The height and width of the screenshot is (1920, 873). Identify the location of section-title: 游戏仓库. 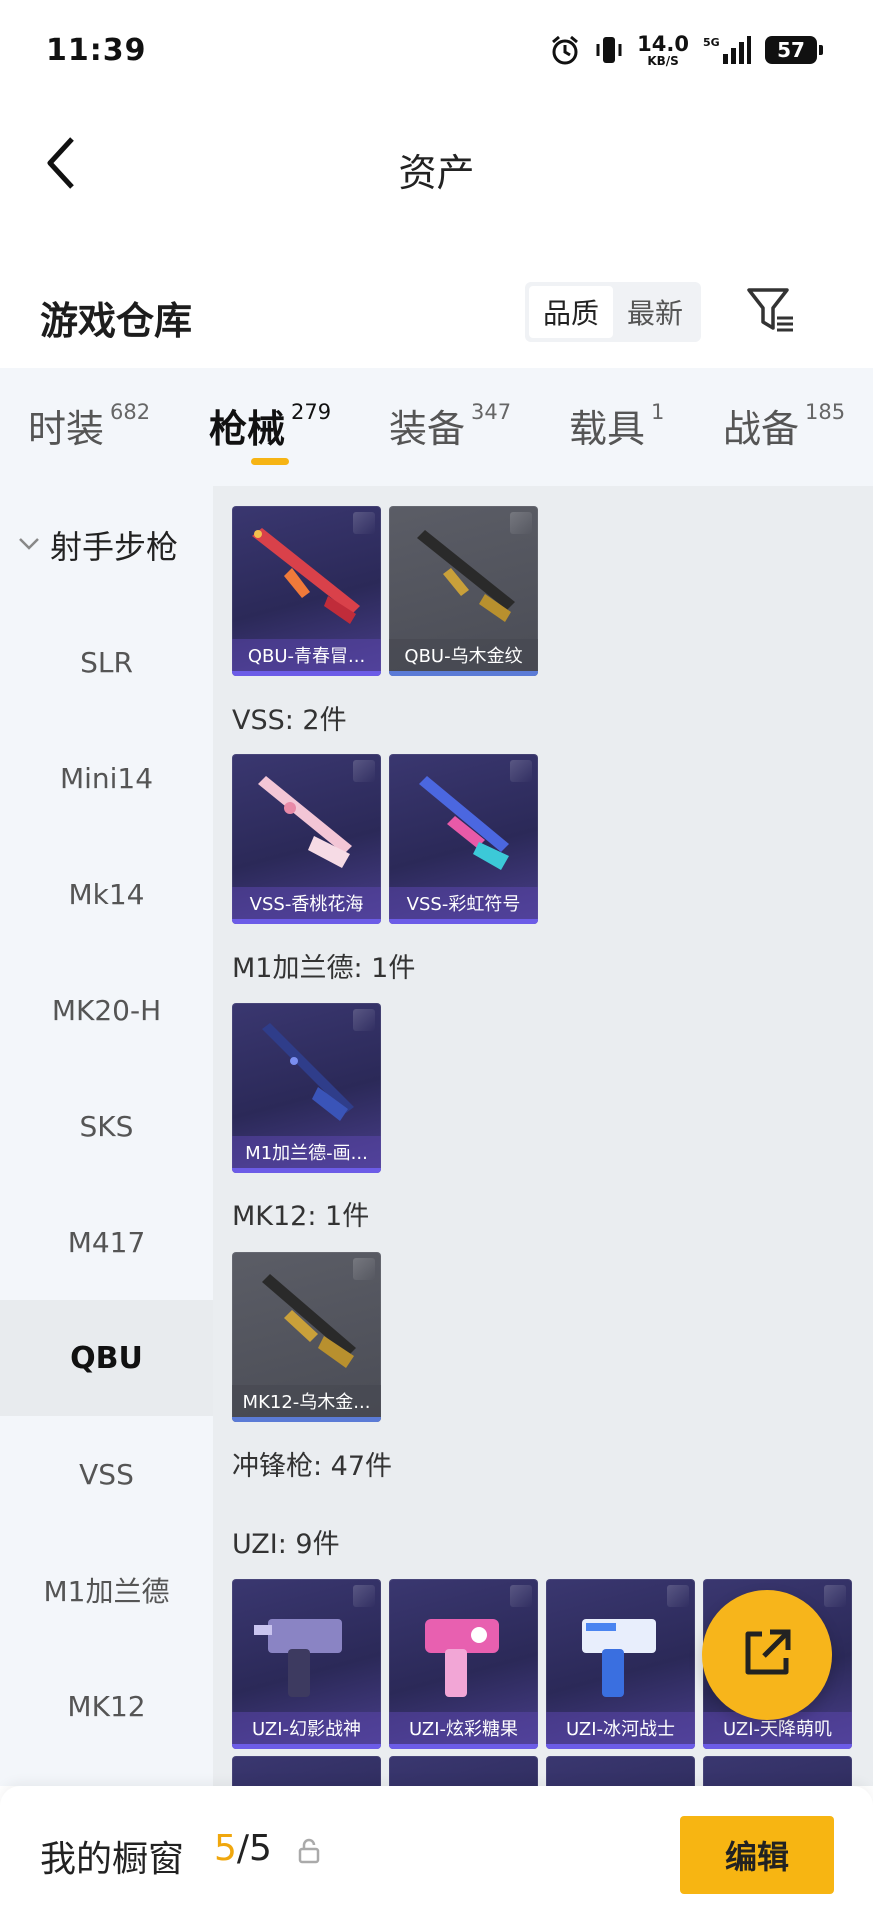
(116, 321).